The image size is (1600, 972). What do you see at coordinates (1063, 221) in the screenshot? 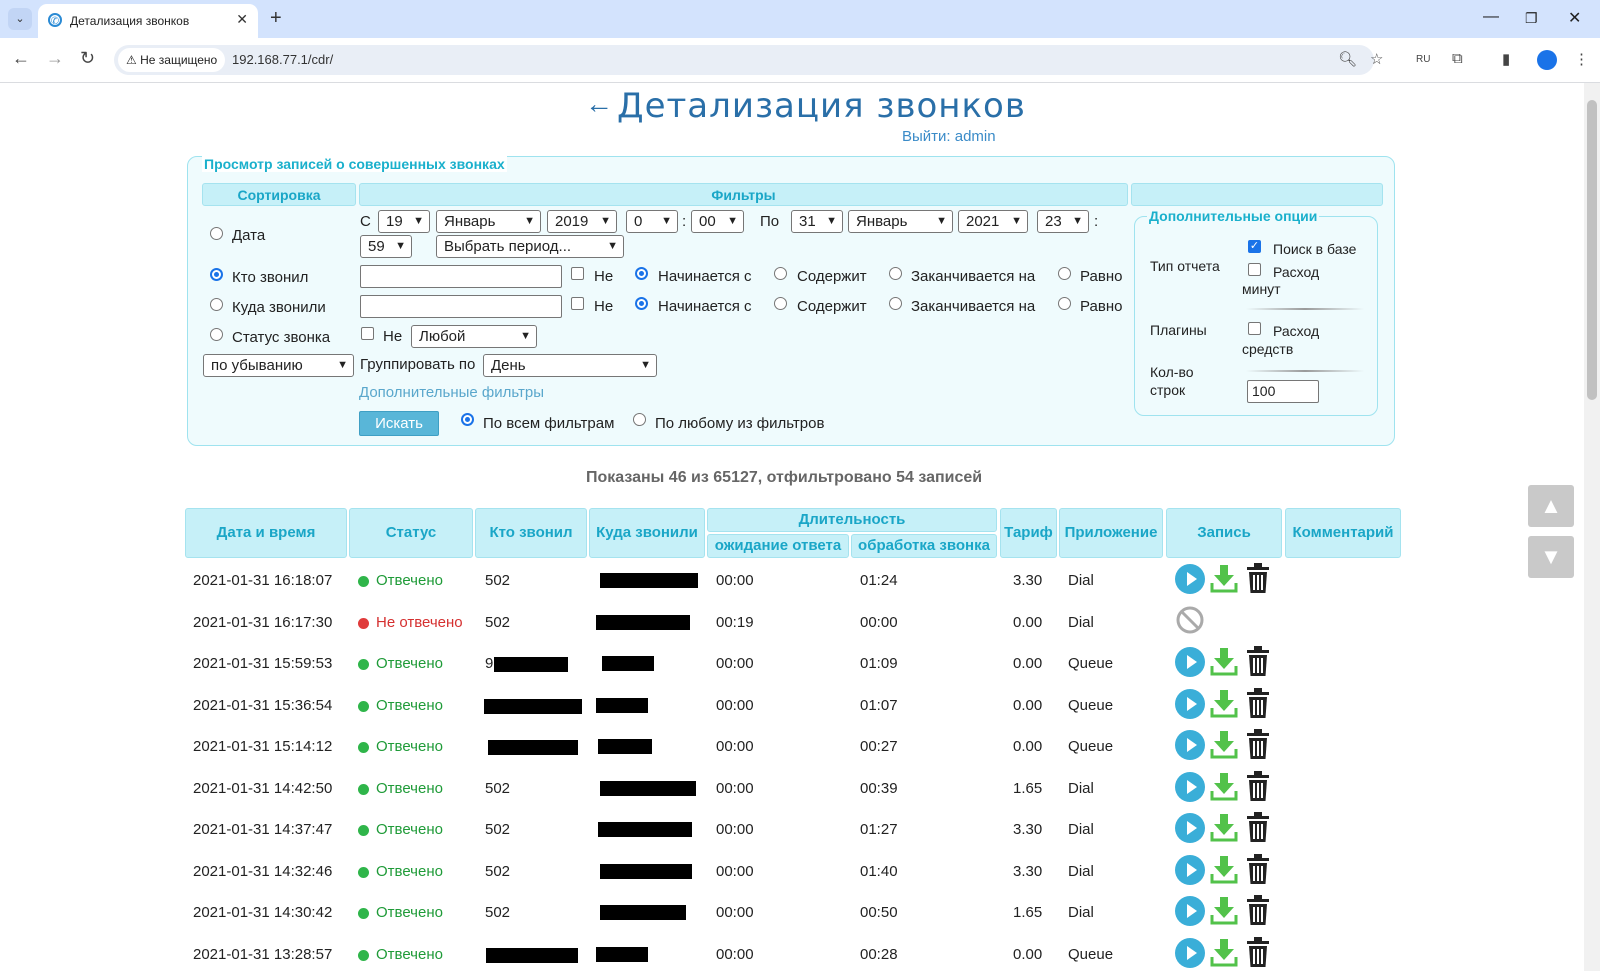
I see `to-hour-select: 23 ▼` at bounding box center [1063, 221].